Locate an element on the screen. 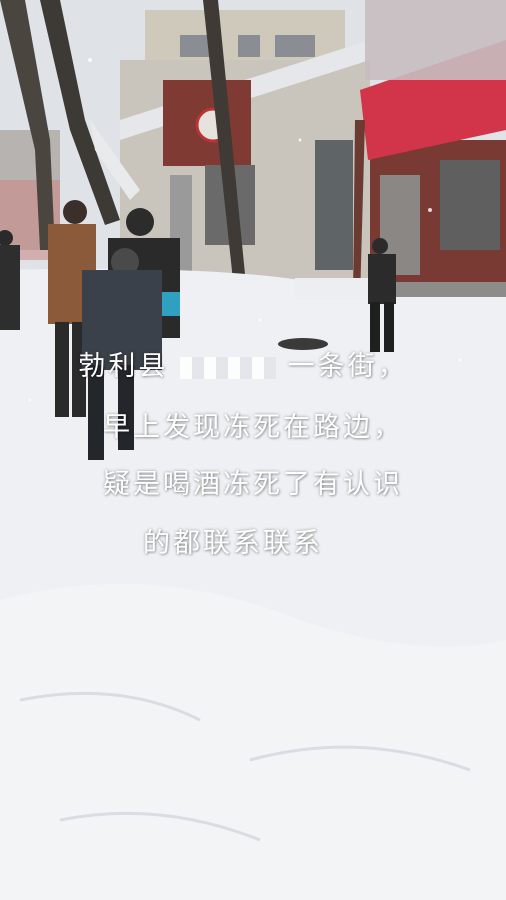 This screenshot has width=506, height=900. caption-line-1-prefix: 勃利县 is located at coordinates (123, 366).